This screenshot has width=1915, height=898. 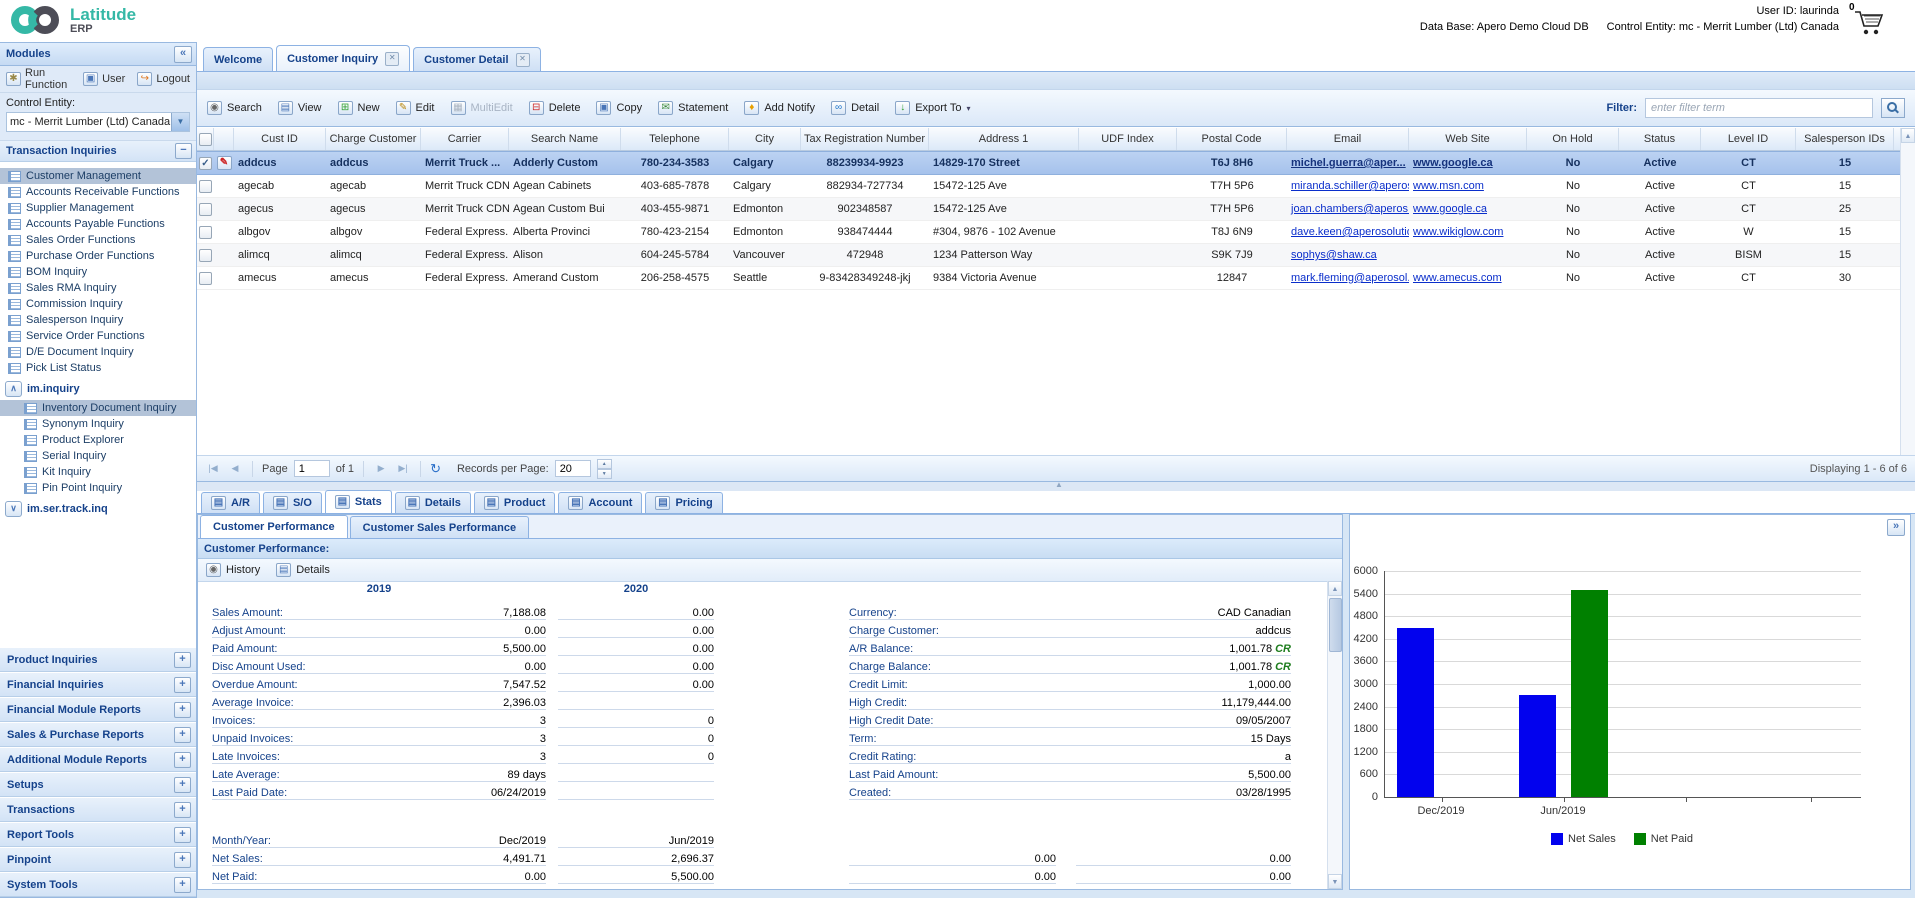 What do you see at coordinates (98, 288) in the screenshot?
I see `sidebar-item-sales-rma-inquiry: Sales RMA Inquiry` at bounding box center [98, 288].